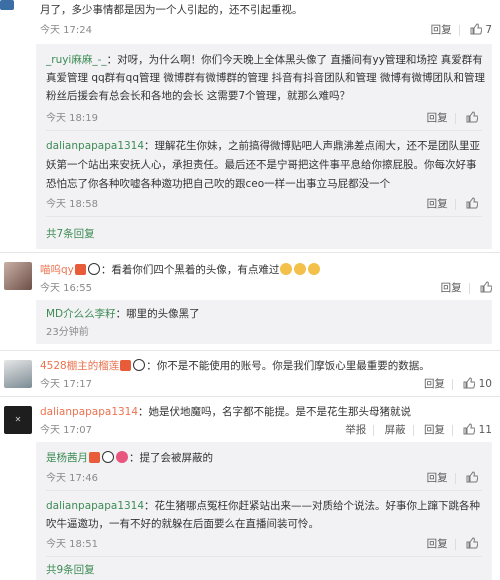 This screenshot has width=500, height=580. Describe the element at coordinates (72, 204) in the screenshot. I see `reply-time: 今天 18:58` at that location.